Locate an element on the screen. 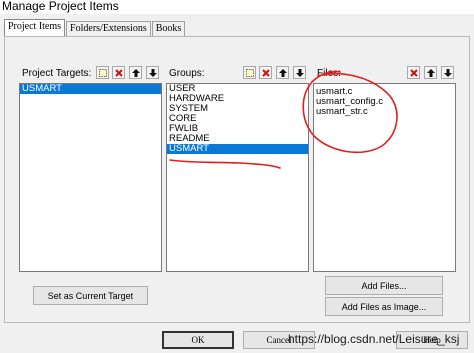  ok-button: OK is located at coordinates (198, 340).